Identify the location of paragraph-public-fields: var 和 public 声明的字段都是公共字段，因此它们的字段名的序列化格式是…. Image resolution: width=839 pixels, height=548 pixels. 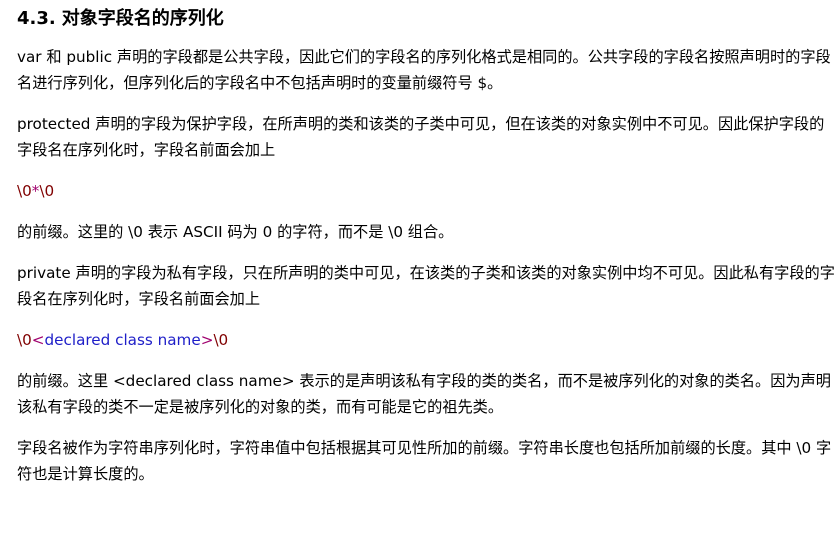
(424, 70).